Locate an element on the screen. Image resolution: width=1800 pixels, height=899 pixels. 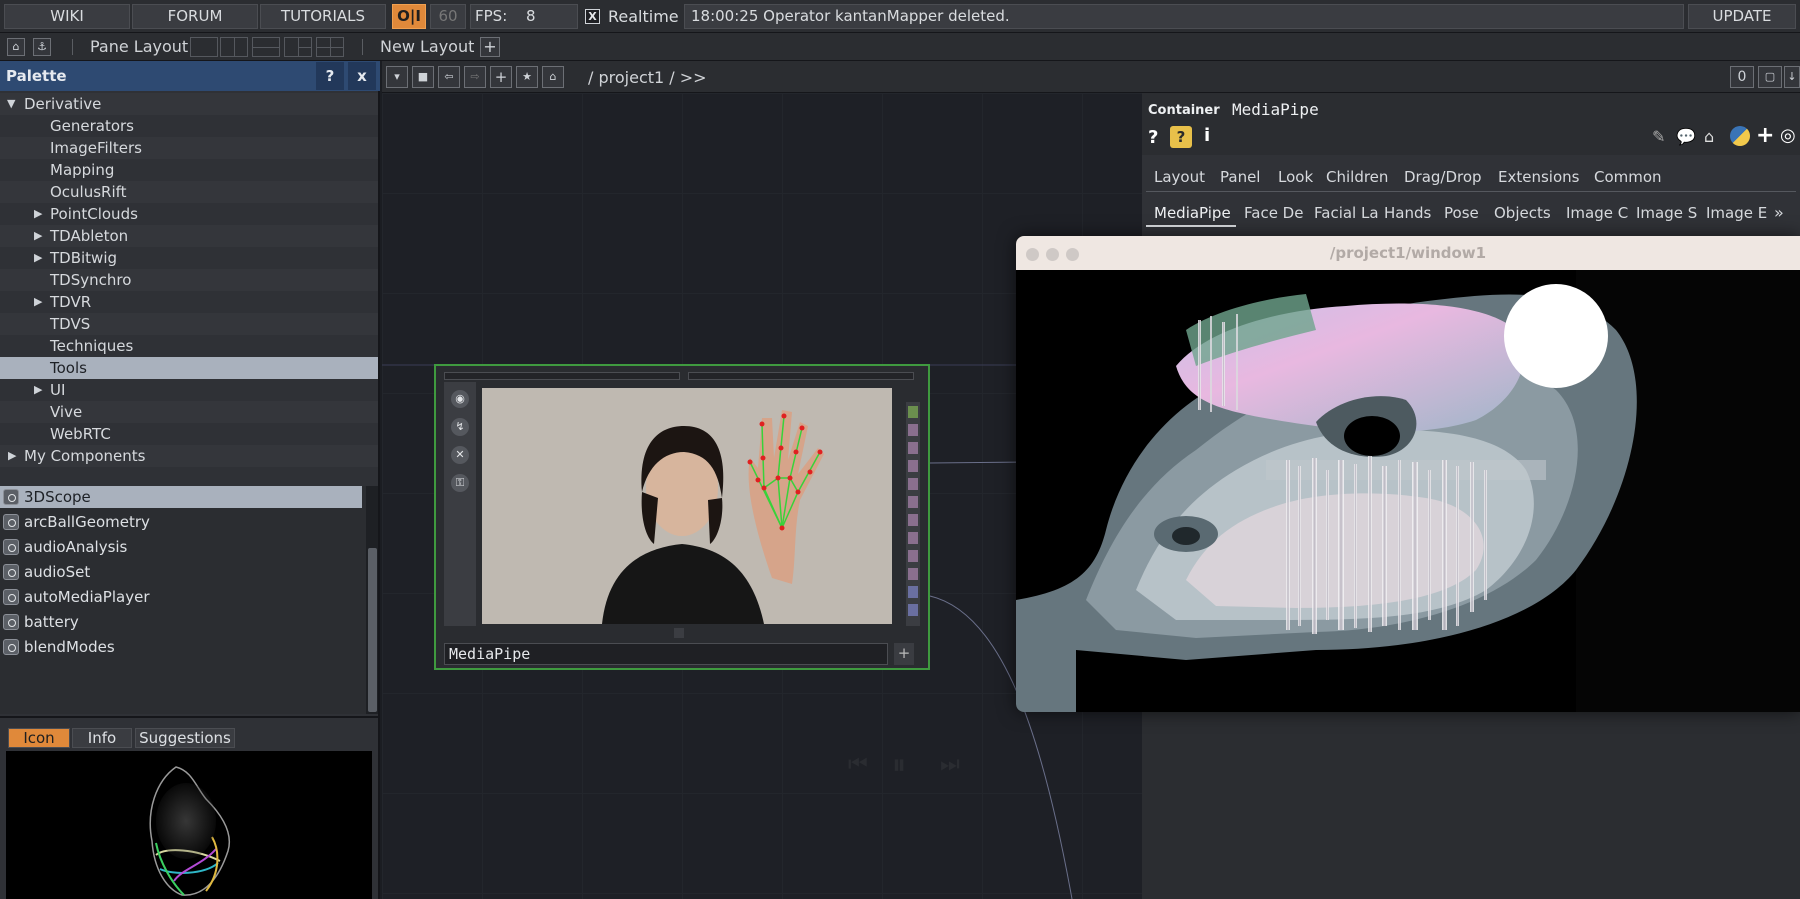
tree-item-techniques: Techniques is located at coordinates (189, 346).